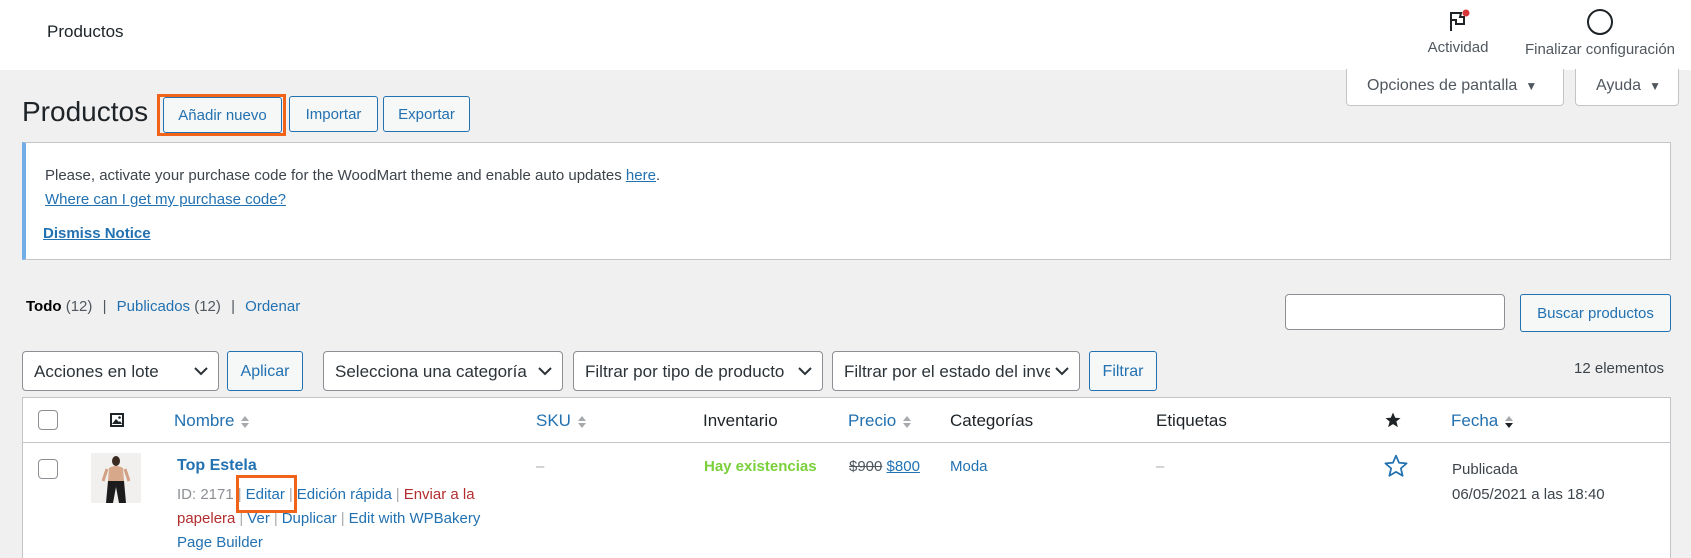 This screenshot has width=1691, height=558. What do you see at coordinates (1442, 85) in the screenshot?
I see `screen-options-label: Opciones de pantalla` at bounding box center [1442, 85].